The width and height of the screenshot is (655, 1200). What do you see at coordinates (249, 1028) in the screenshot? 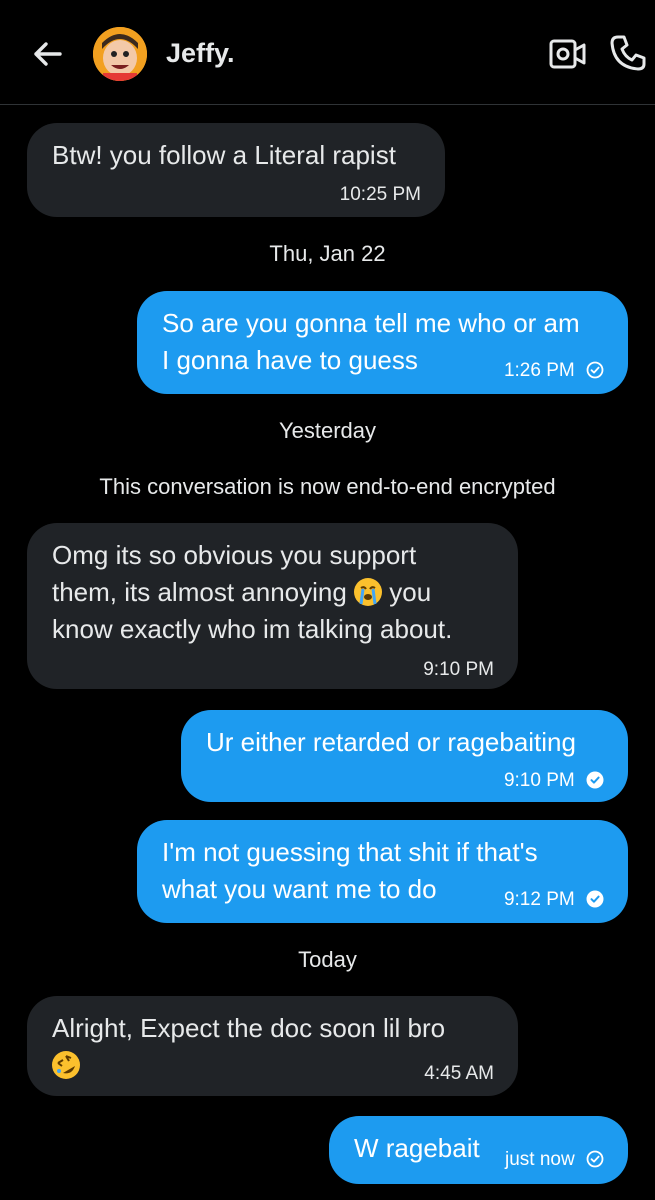
I see `message-text: Alright, Expect the doc soon lil bro` at bounding box center [249, 1028].